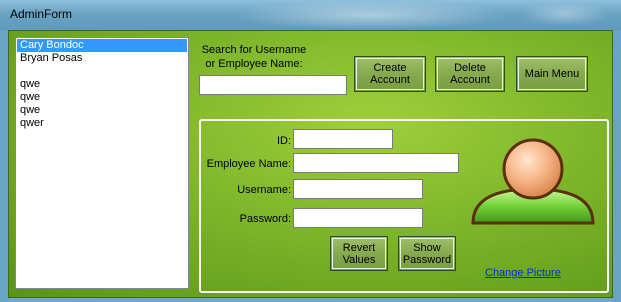 Image resolution: width=621 pixels, height=302 pixels. Describe the element at coordinates (4, 166) in the screenshot. I see `window-frame-left` at that location.